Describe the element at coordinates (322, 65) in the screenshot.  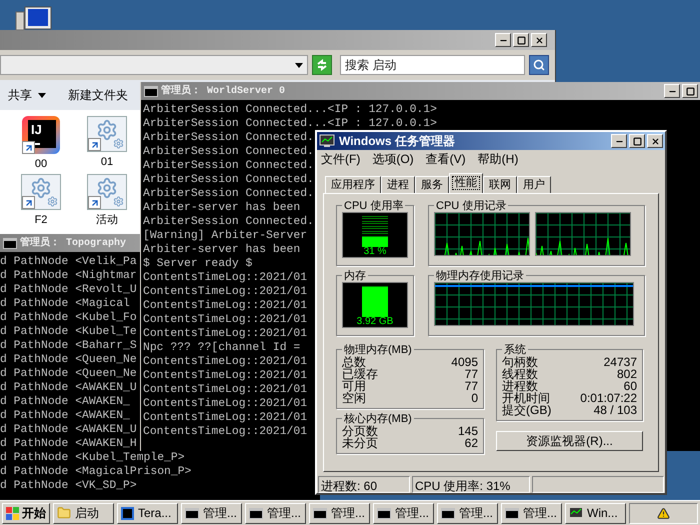
I see `refresh-button` at that location.